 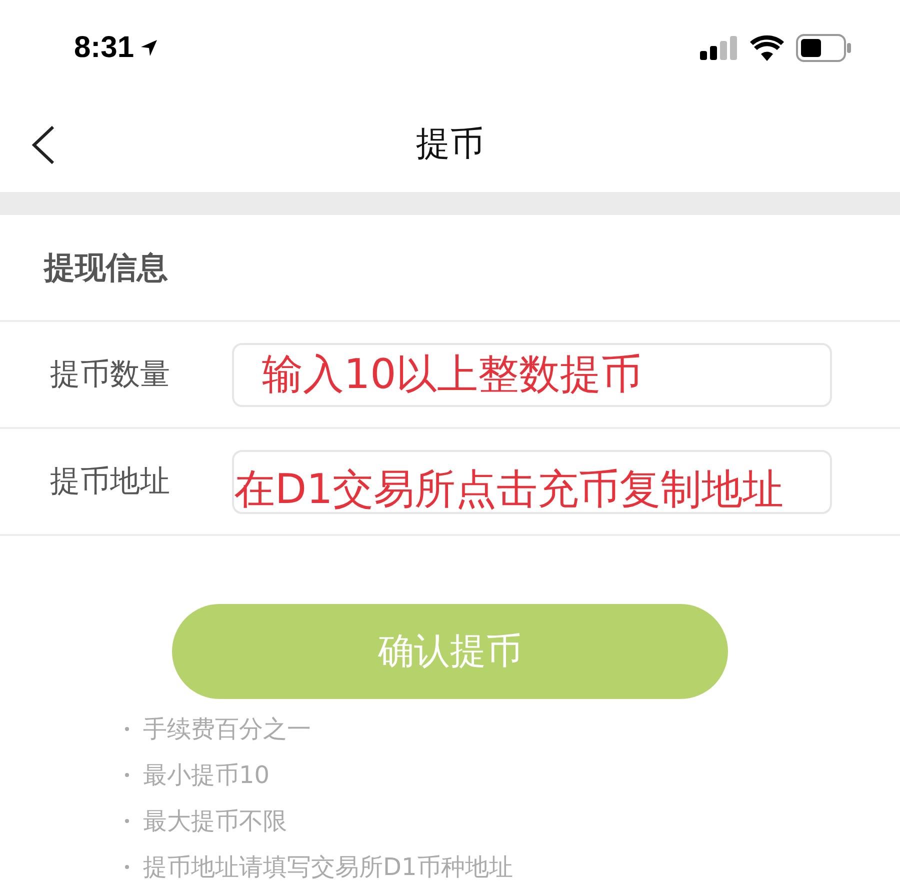 I want to click on note-text: 提币地址请填写交易所D1币种地址, so click(x=328, y=867).